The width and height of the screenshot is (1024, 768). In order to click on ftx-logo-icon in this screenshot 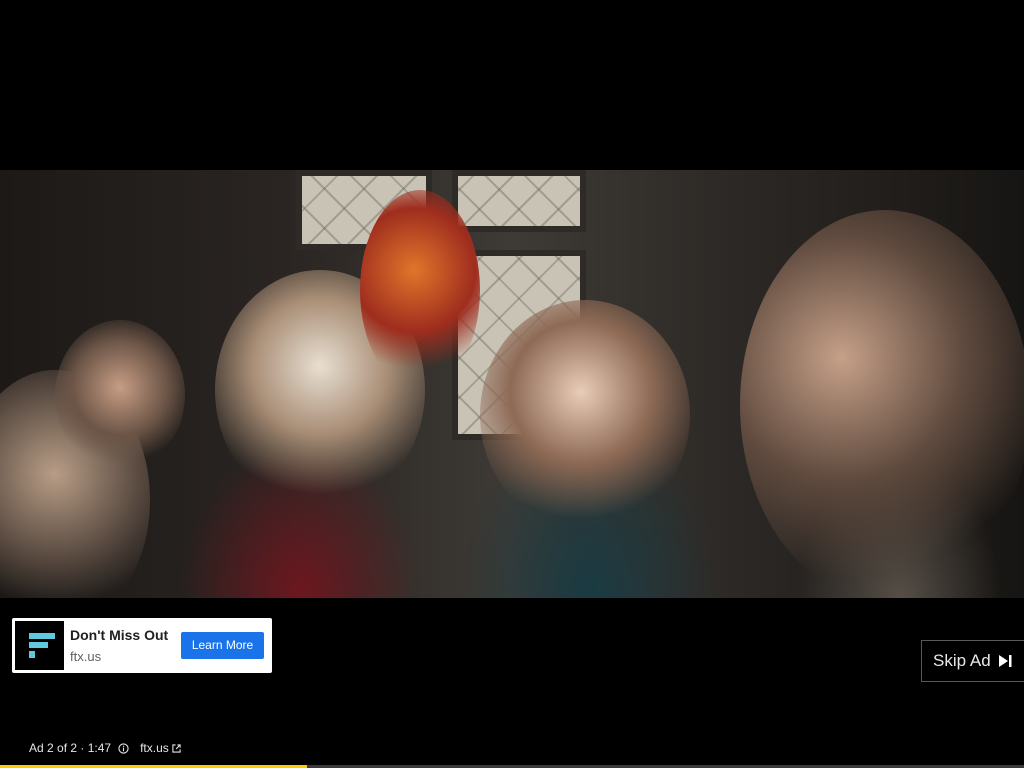, I will do `click(39, 645)`.